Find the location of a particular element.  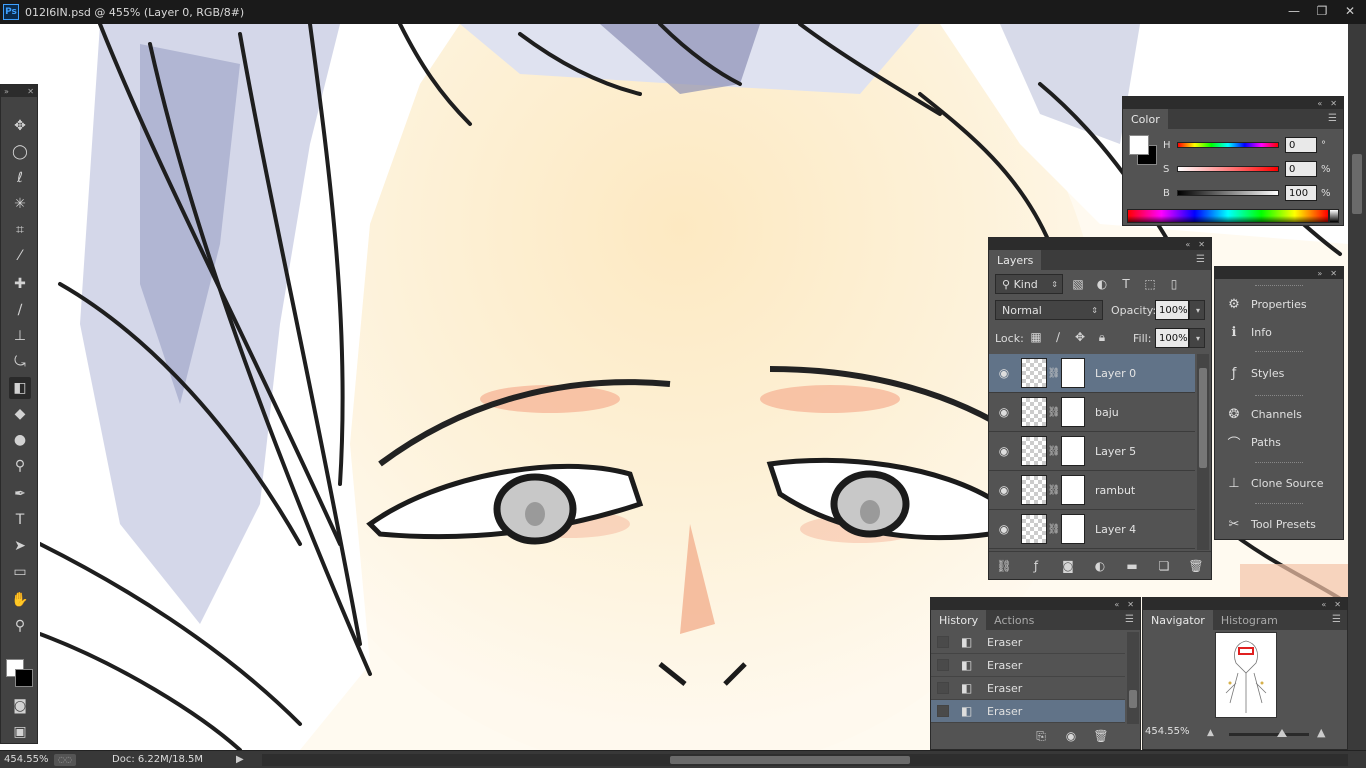

saturation-slider is located at coordinates (1228, 169).